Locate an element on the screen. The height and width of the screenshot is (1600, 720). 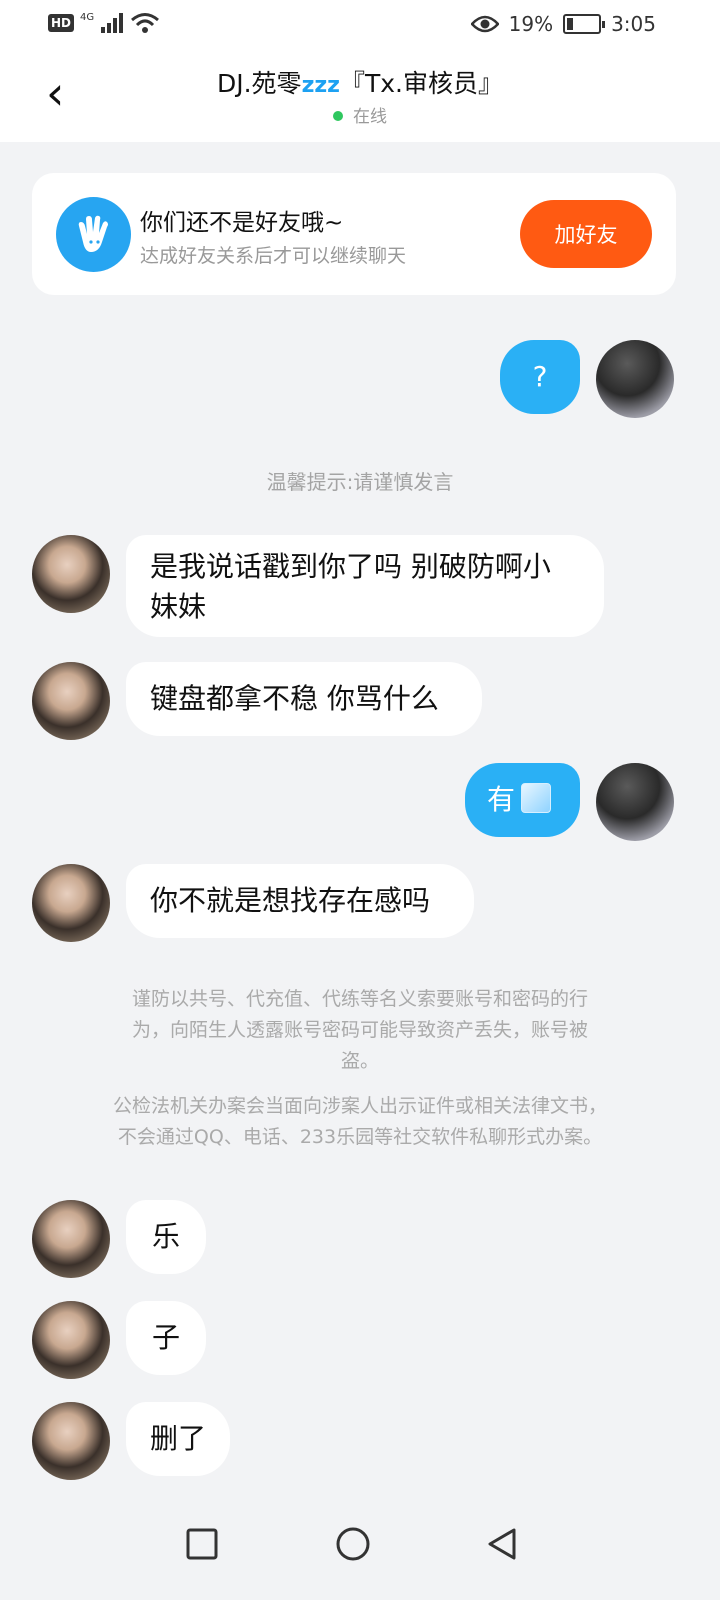
message-text: 删了 is located at coordinates (177, 1438).